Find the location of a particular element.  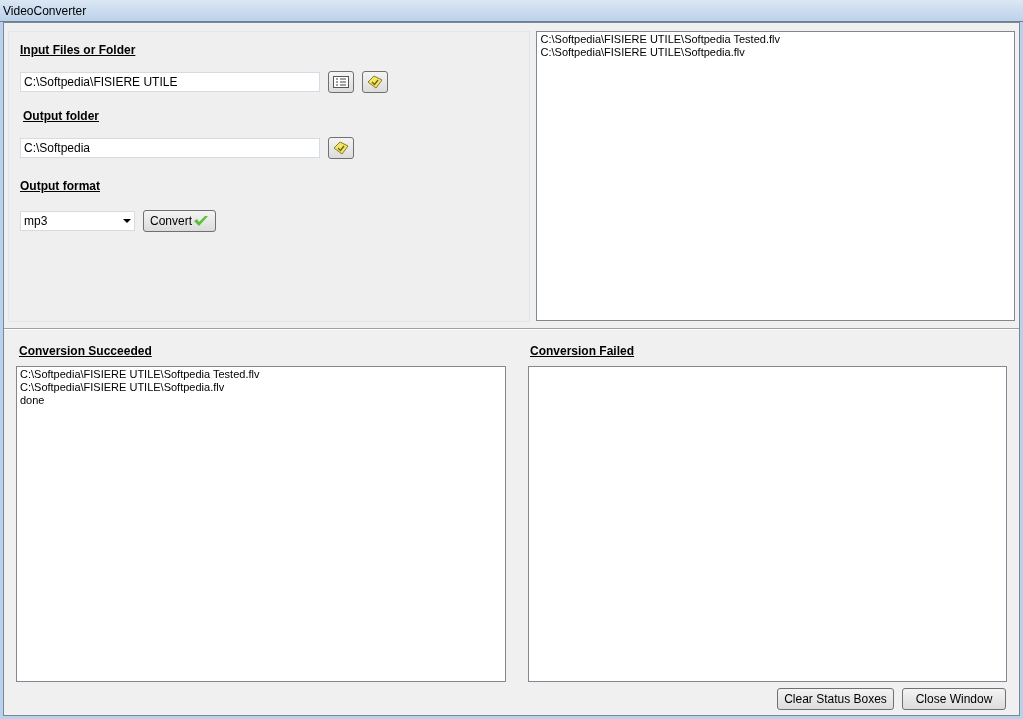

list-entry: done is located at coordinates (33, 400).